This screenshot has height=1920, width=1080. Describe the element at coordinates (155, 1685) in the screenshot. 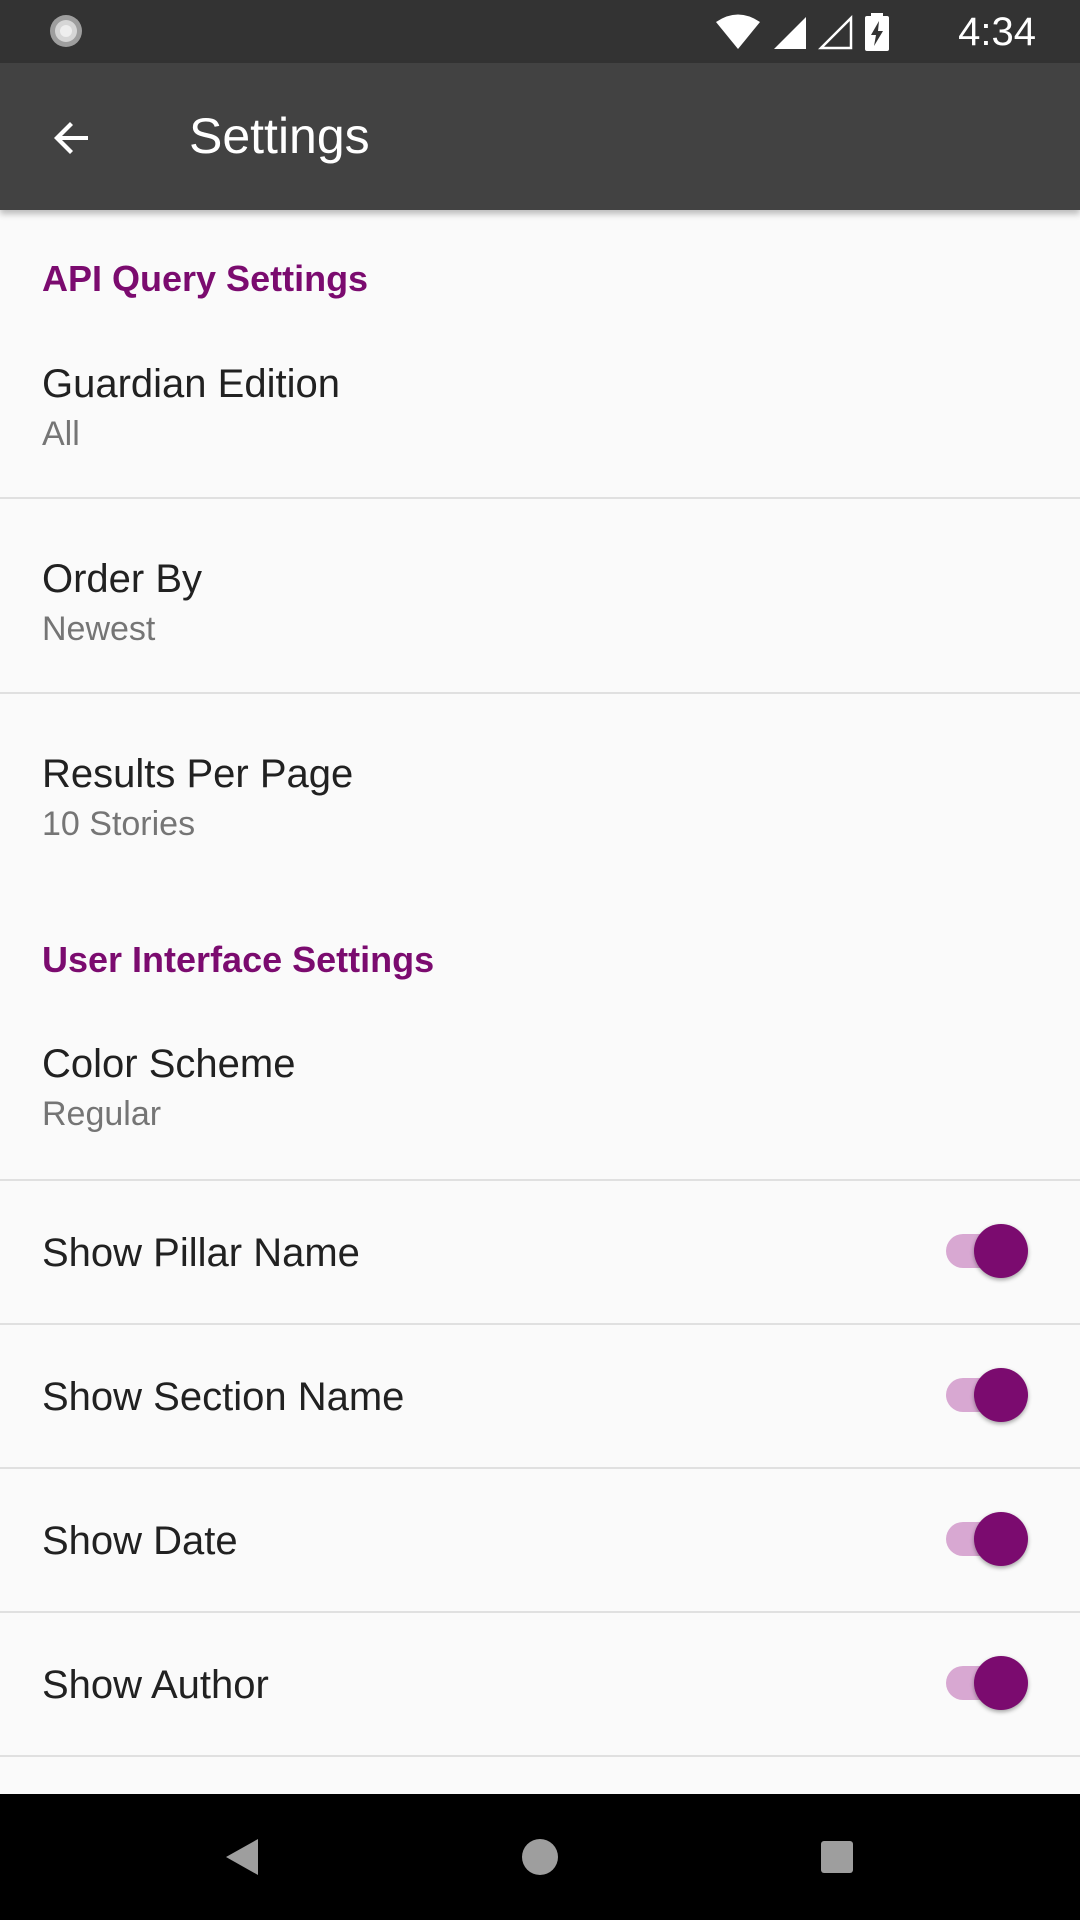

I see `pref-title: Show Author` at that location.